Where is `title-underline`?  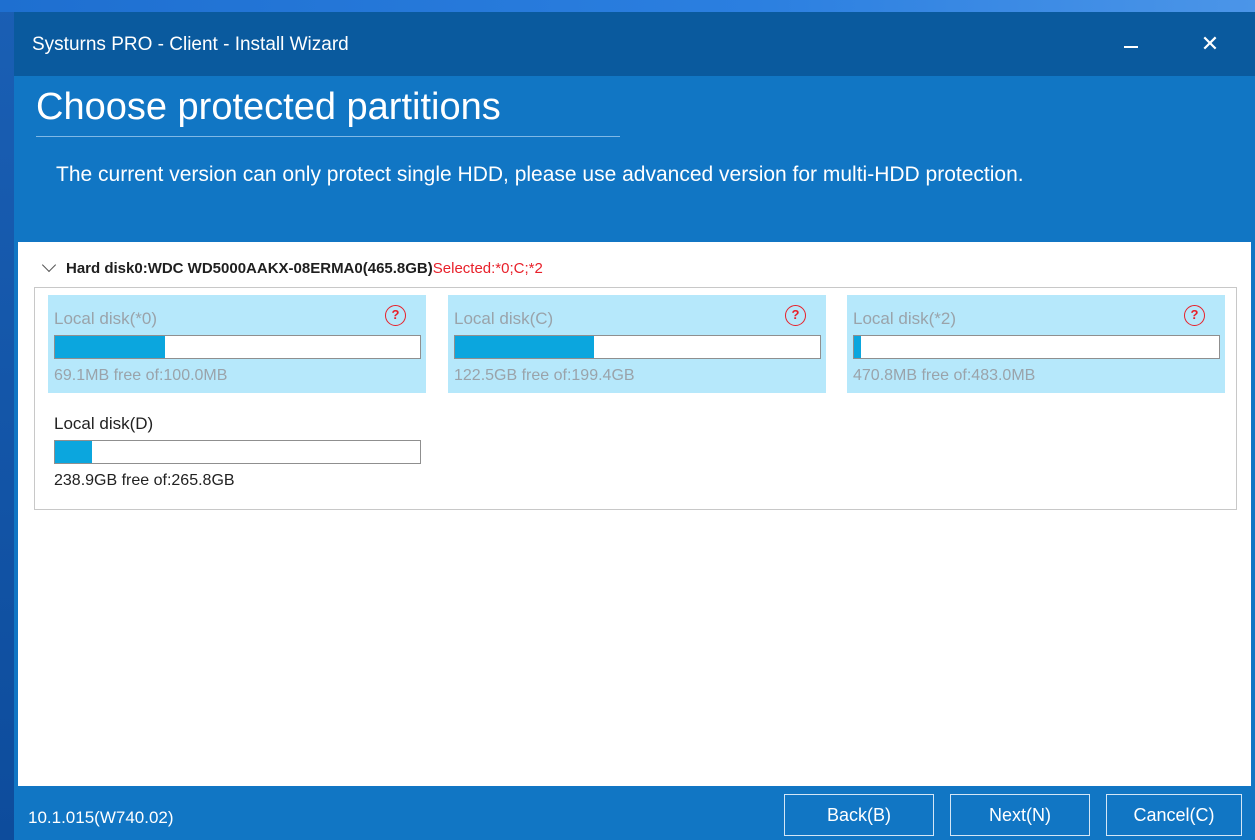 title-underline is located at coordinates (328, 136).